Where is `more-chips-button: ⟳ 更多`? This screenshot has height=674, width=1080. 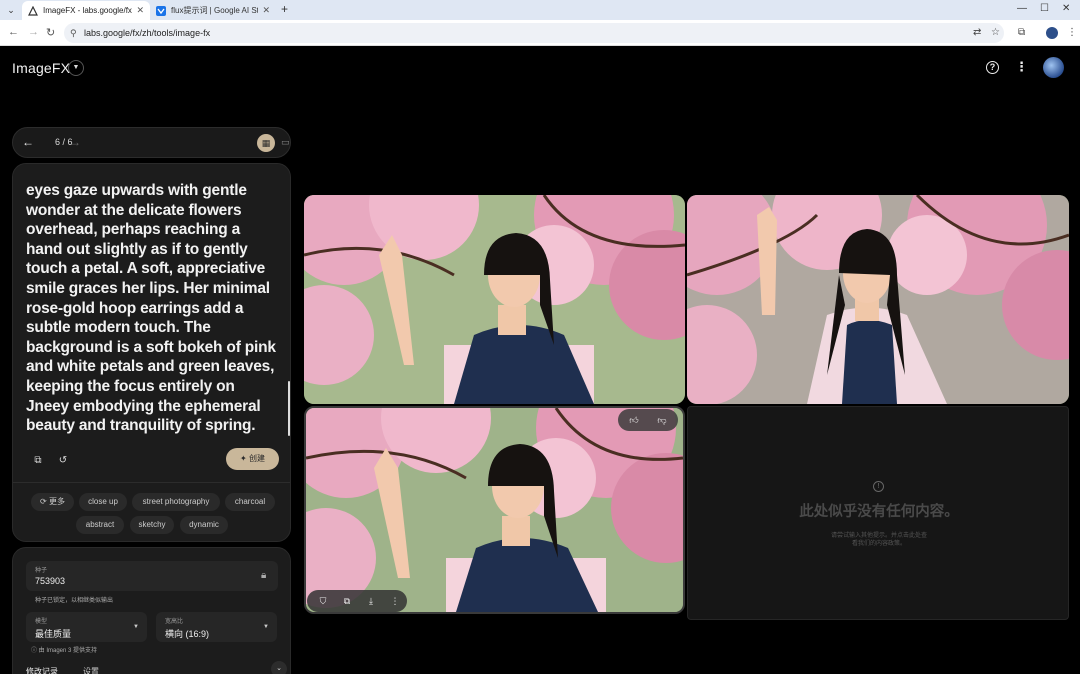 more-chips-button: ⟳ 更多 is located at coordinates (52, 502).